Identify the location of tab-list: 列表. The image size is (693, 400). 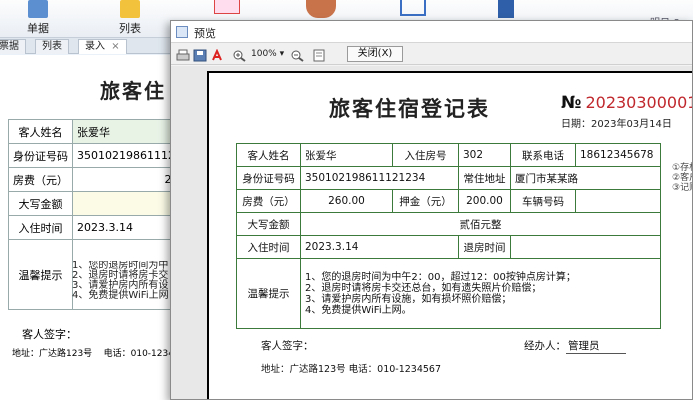
(52, 46).